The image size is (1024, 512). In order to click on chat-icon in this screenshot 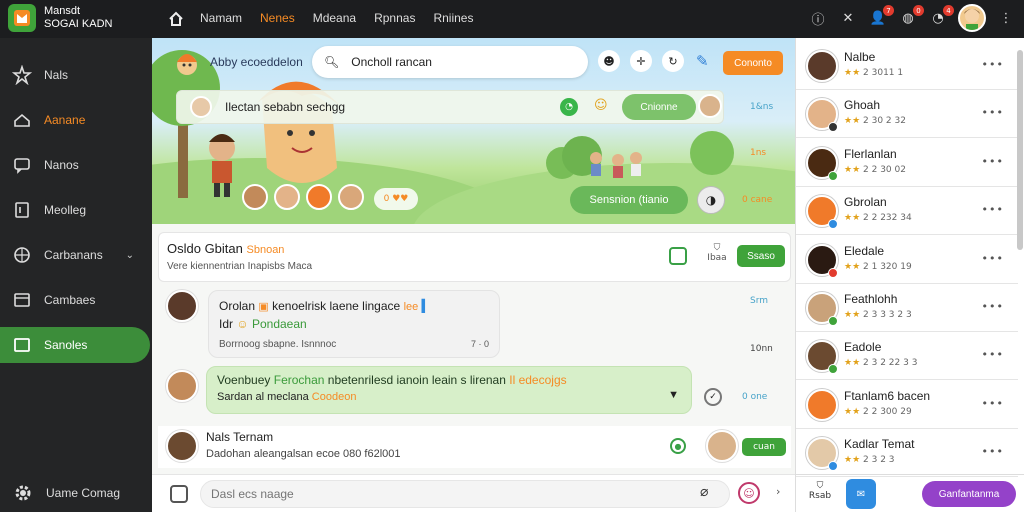, I will do `click(22, 166)`.